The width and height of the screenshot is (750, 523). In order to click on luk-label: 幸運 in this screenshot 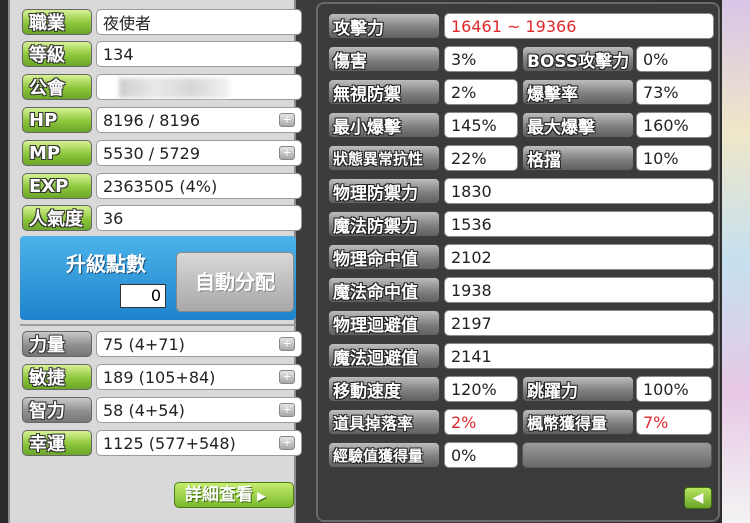, I will do `click(57, 443)`.